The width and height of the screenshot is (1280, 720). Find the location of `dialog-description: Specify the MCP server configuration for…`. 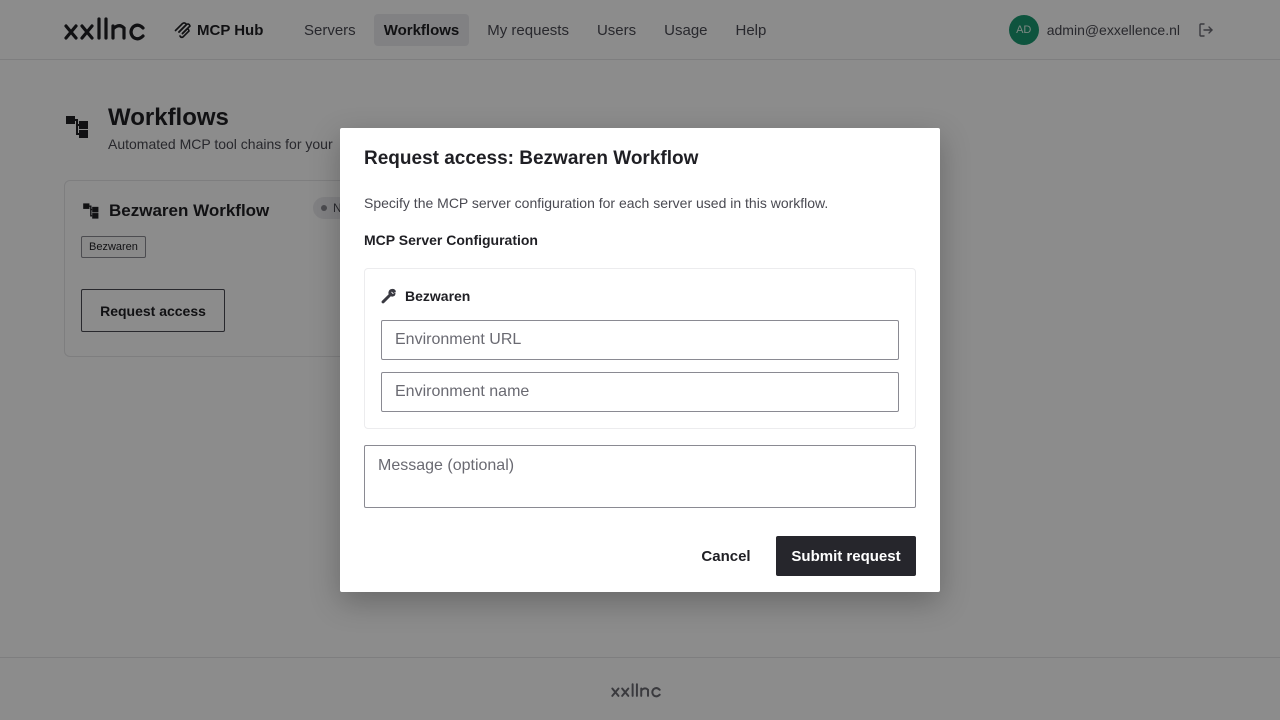

dialog-description: Specify the MCP server configuration for… is located at coordinates (596, 203).